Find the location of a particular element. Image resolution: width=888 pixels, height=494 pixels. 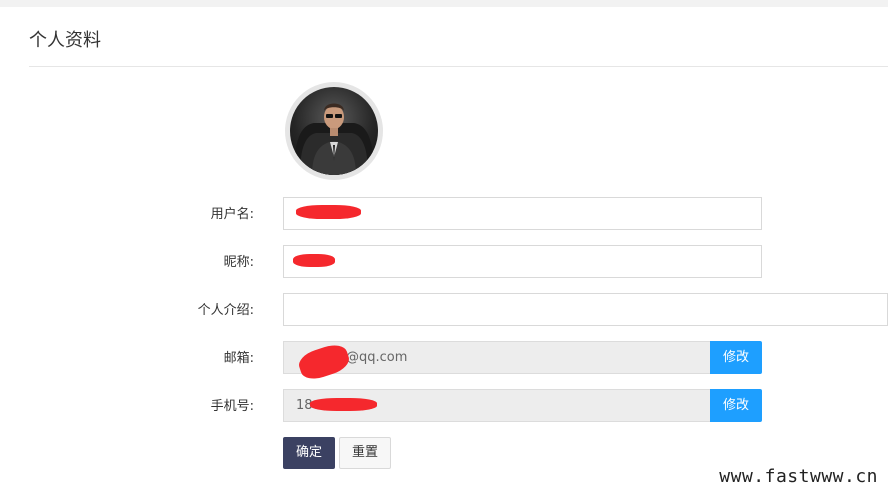

avatar-photo-icon is located at coordinates (334, 139).